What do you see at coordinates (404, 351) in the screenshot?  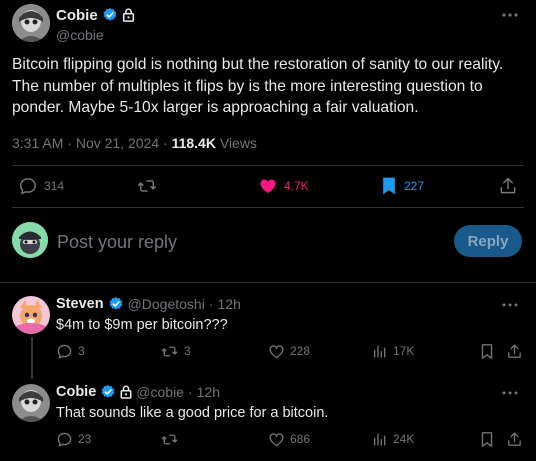 I see `views-count: 17K` at bounding box center [404, 351].